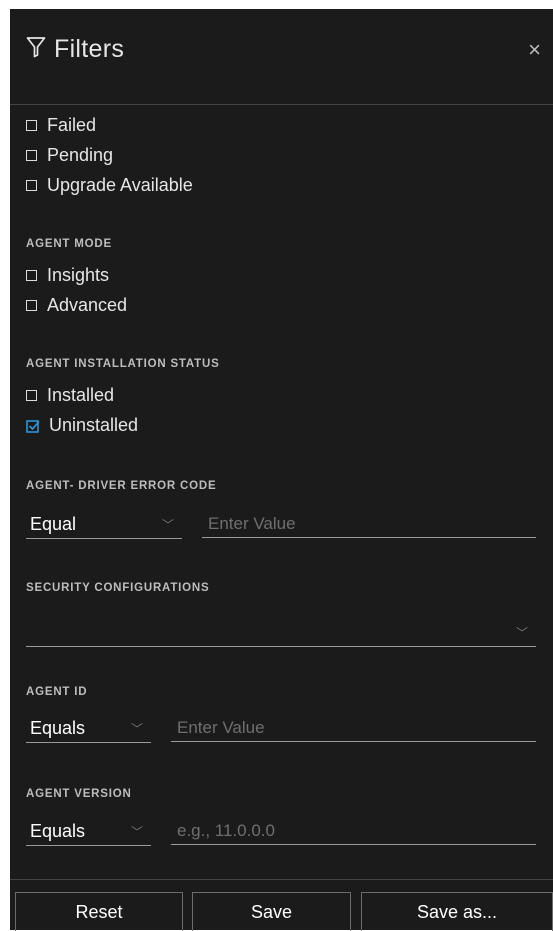 The image size is (553, 931). I want to click on section-security-configurations: SECURITY CONFIGURATIONS, so click(118, 588).